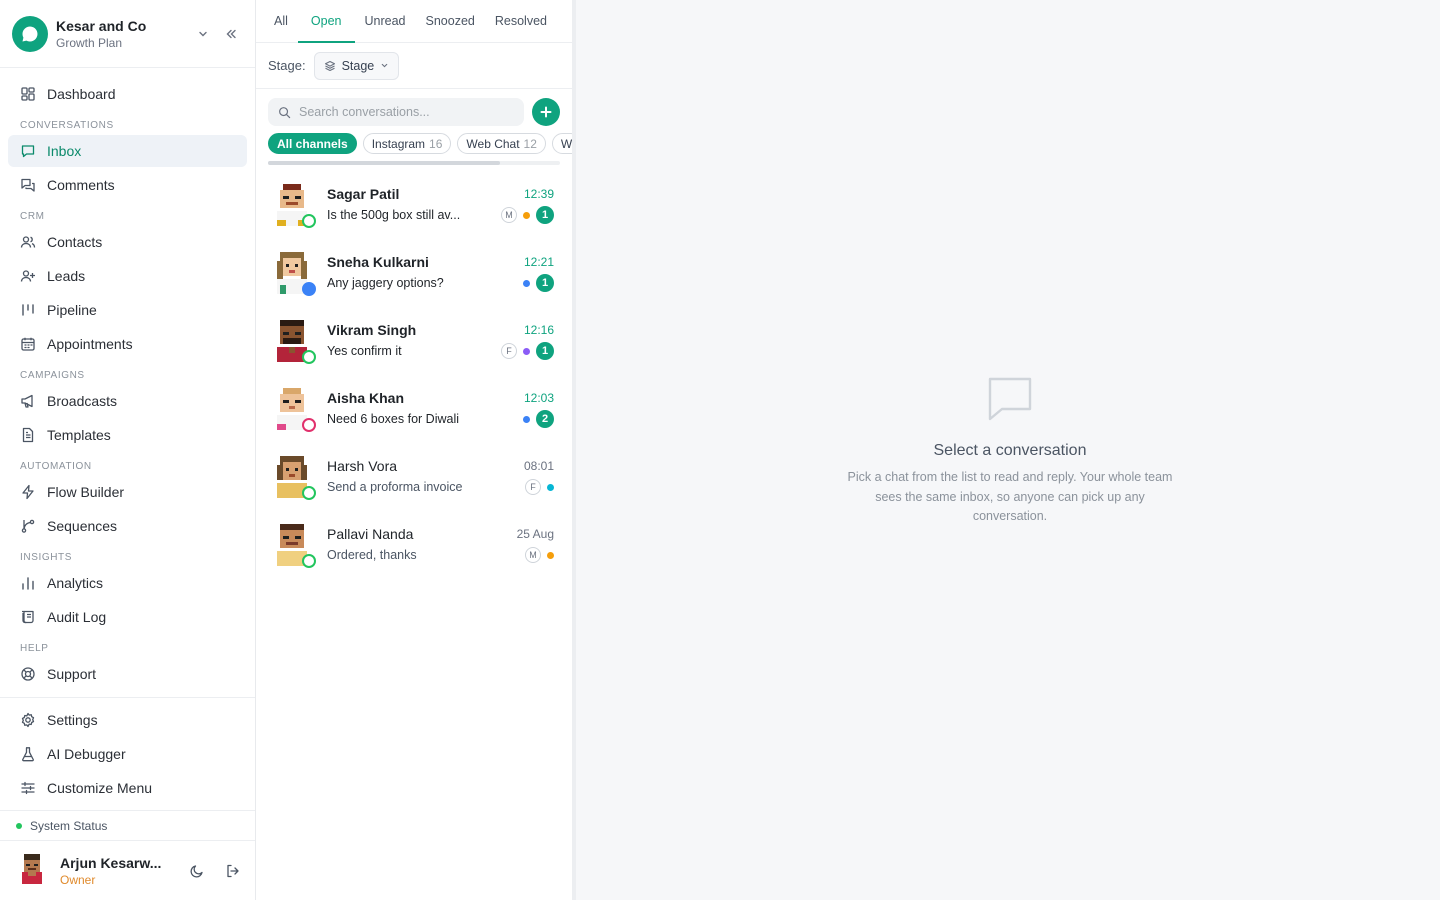  Describe the element at coordinates (72, 720) in the screenshot. I see `sidebar-item-label: Settings` at that location.